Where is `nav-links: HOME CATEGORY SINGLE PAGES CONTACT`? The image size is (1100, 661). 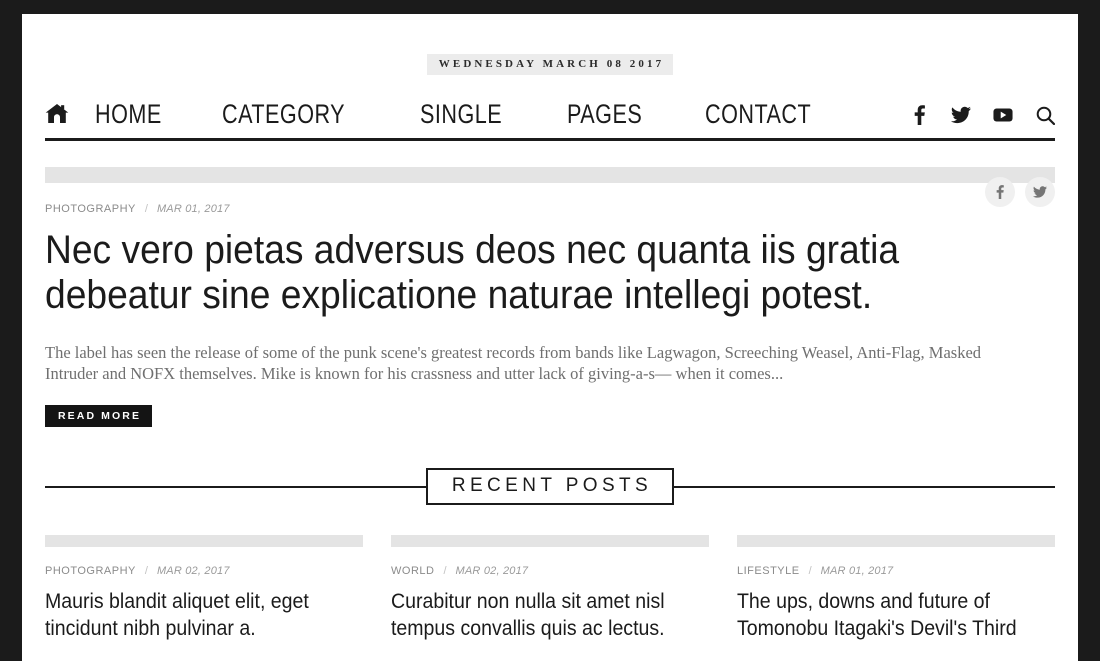
nav-links: HOME CATEGORY SINGLE PAGES CONTACT is located at coordinates (441, 114).